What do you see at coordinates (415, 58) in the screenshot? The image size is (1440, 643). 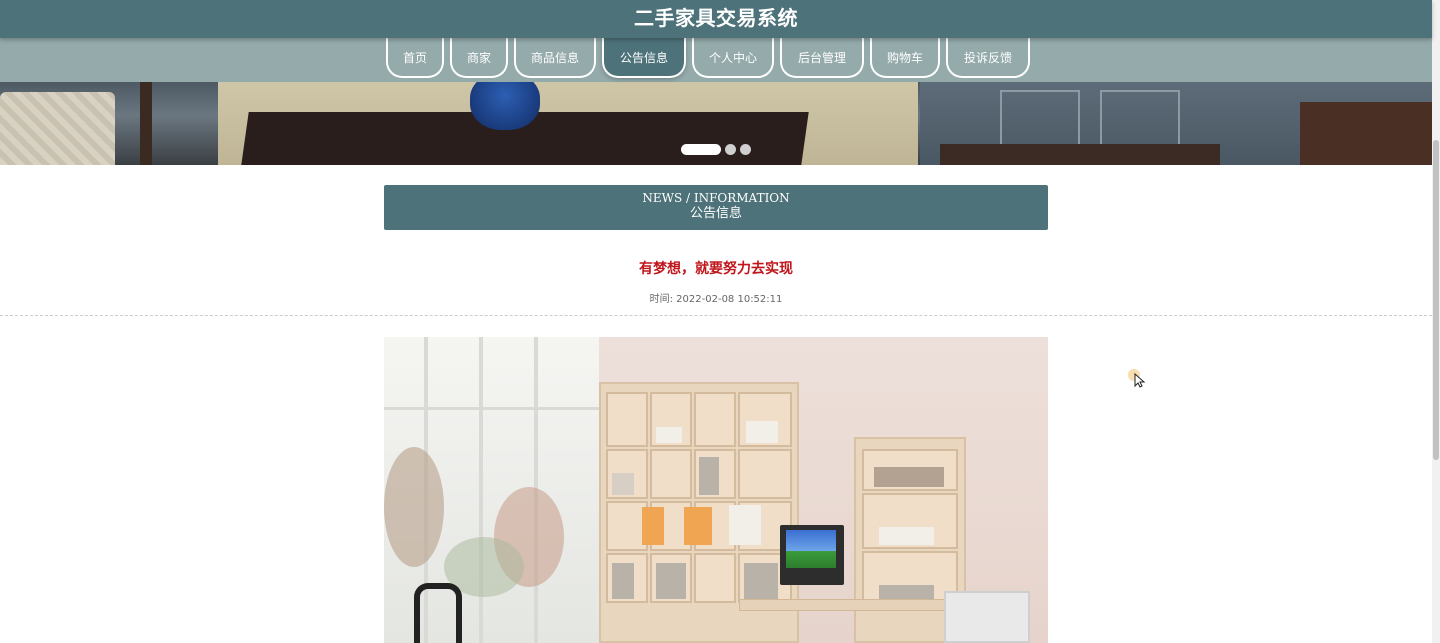 I see `nav-item-home: 首页` at bounding box center [415, 58].